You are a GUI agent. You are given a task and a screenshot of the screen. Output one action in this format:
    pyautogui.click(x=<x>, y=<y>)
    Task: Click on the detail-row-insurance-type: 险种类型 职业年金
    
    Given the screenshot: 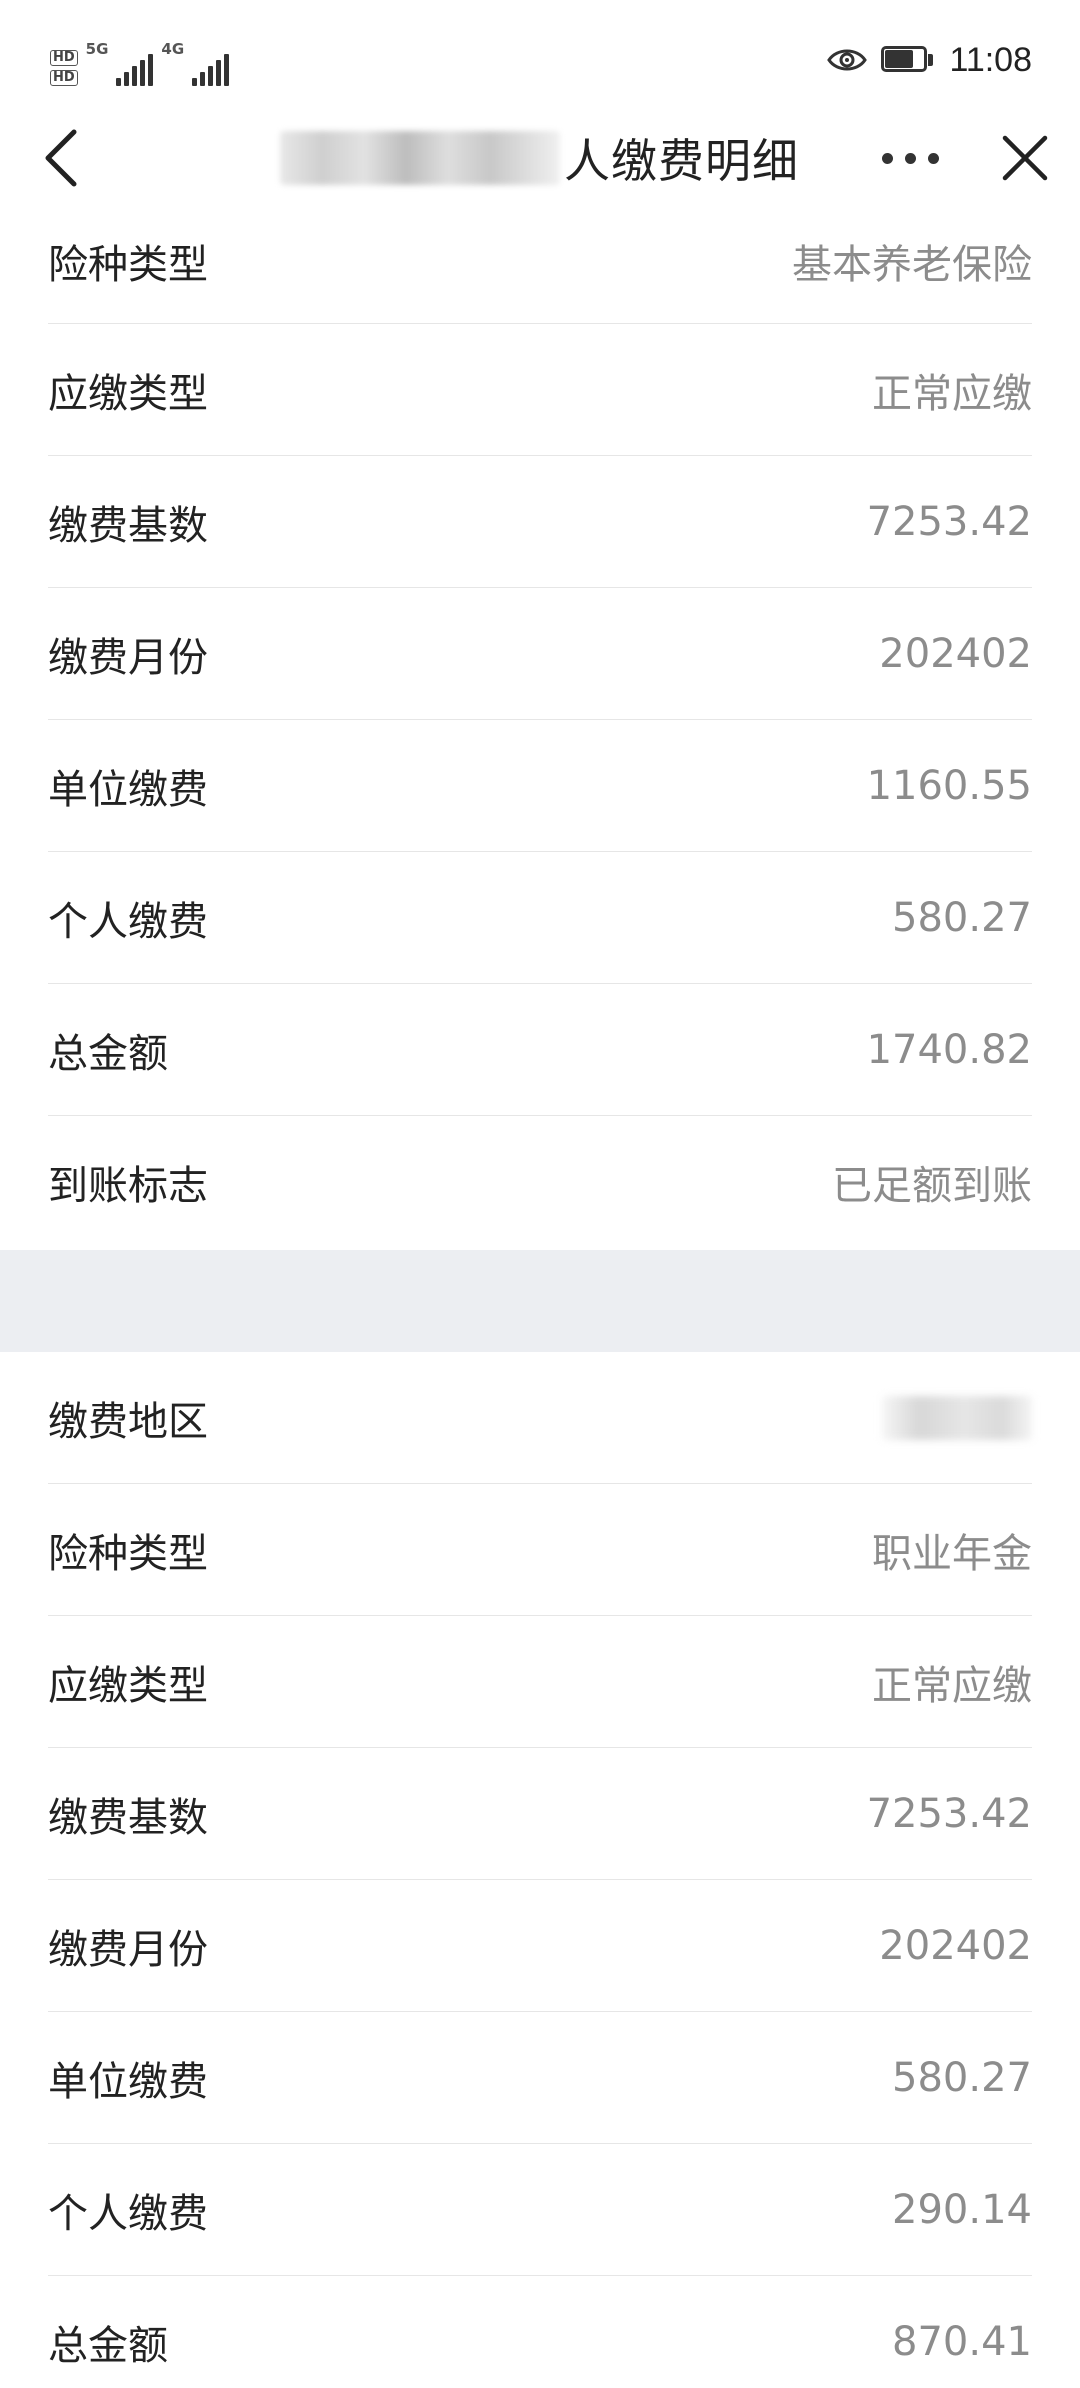 What is the action you would take?
    pyautogui.click(x=540, y=1550)
    